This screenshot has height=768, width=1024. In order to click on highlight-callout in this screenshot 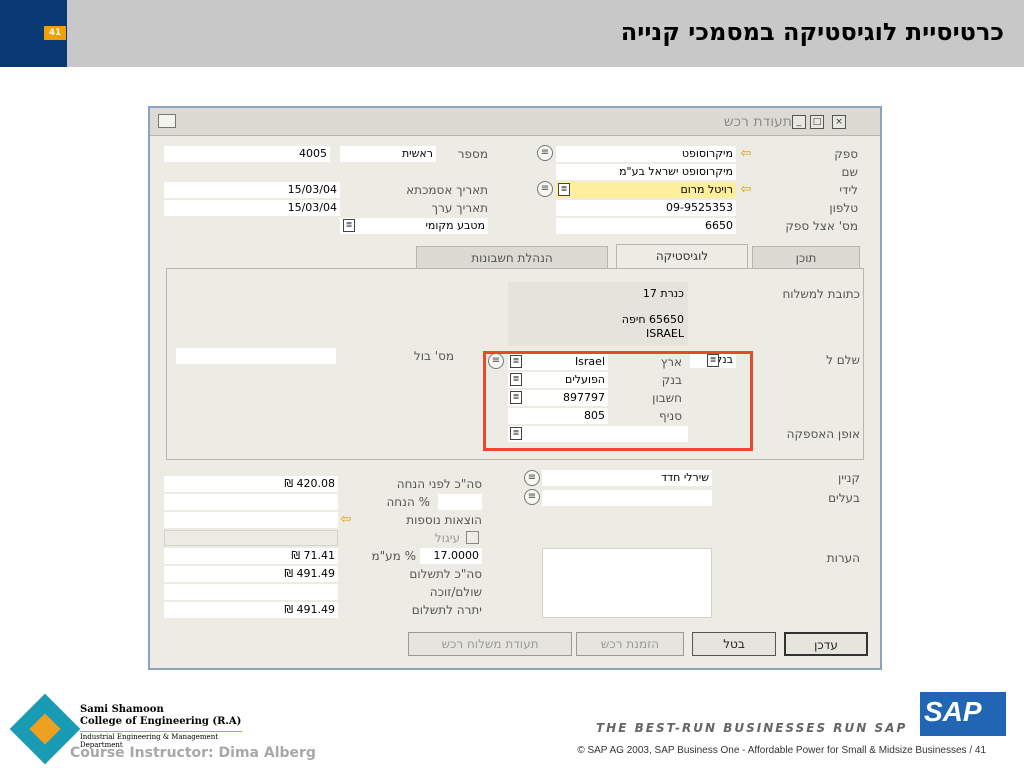, I will do `click(618, 401)`.